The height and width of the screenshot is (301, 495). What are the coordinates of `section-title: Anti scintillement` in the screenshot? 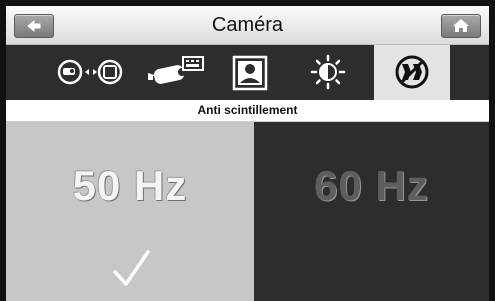 It's located at (247, 111).